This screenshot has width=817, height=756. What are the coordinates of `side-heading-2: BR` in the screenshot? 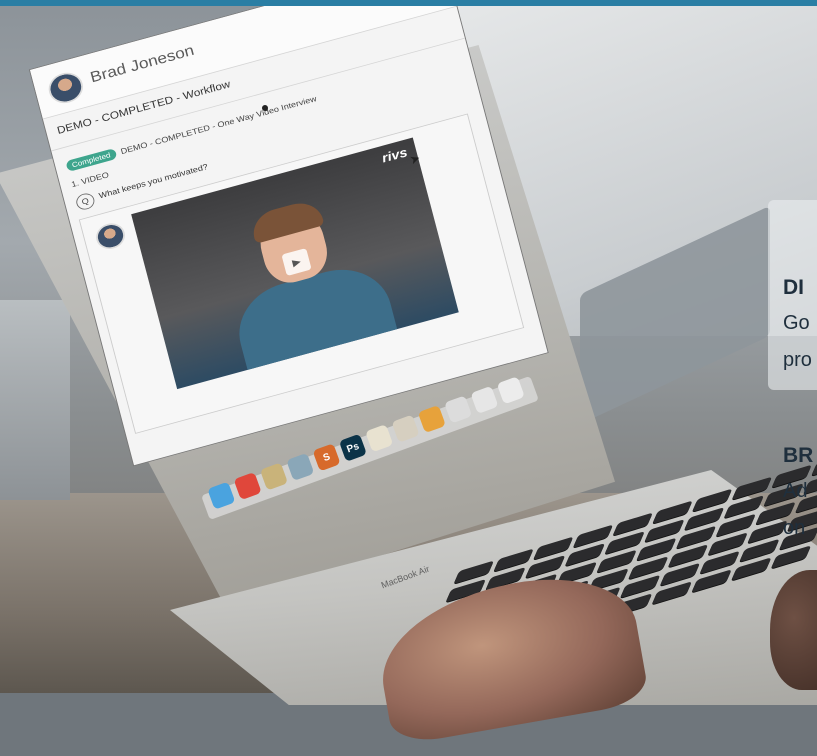 It's located at (798, 455).